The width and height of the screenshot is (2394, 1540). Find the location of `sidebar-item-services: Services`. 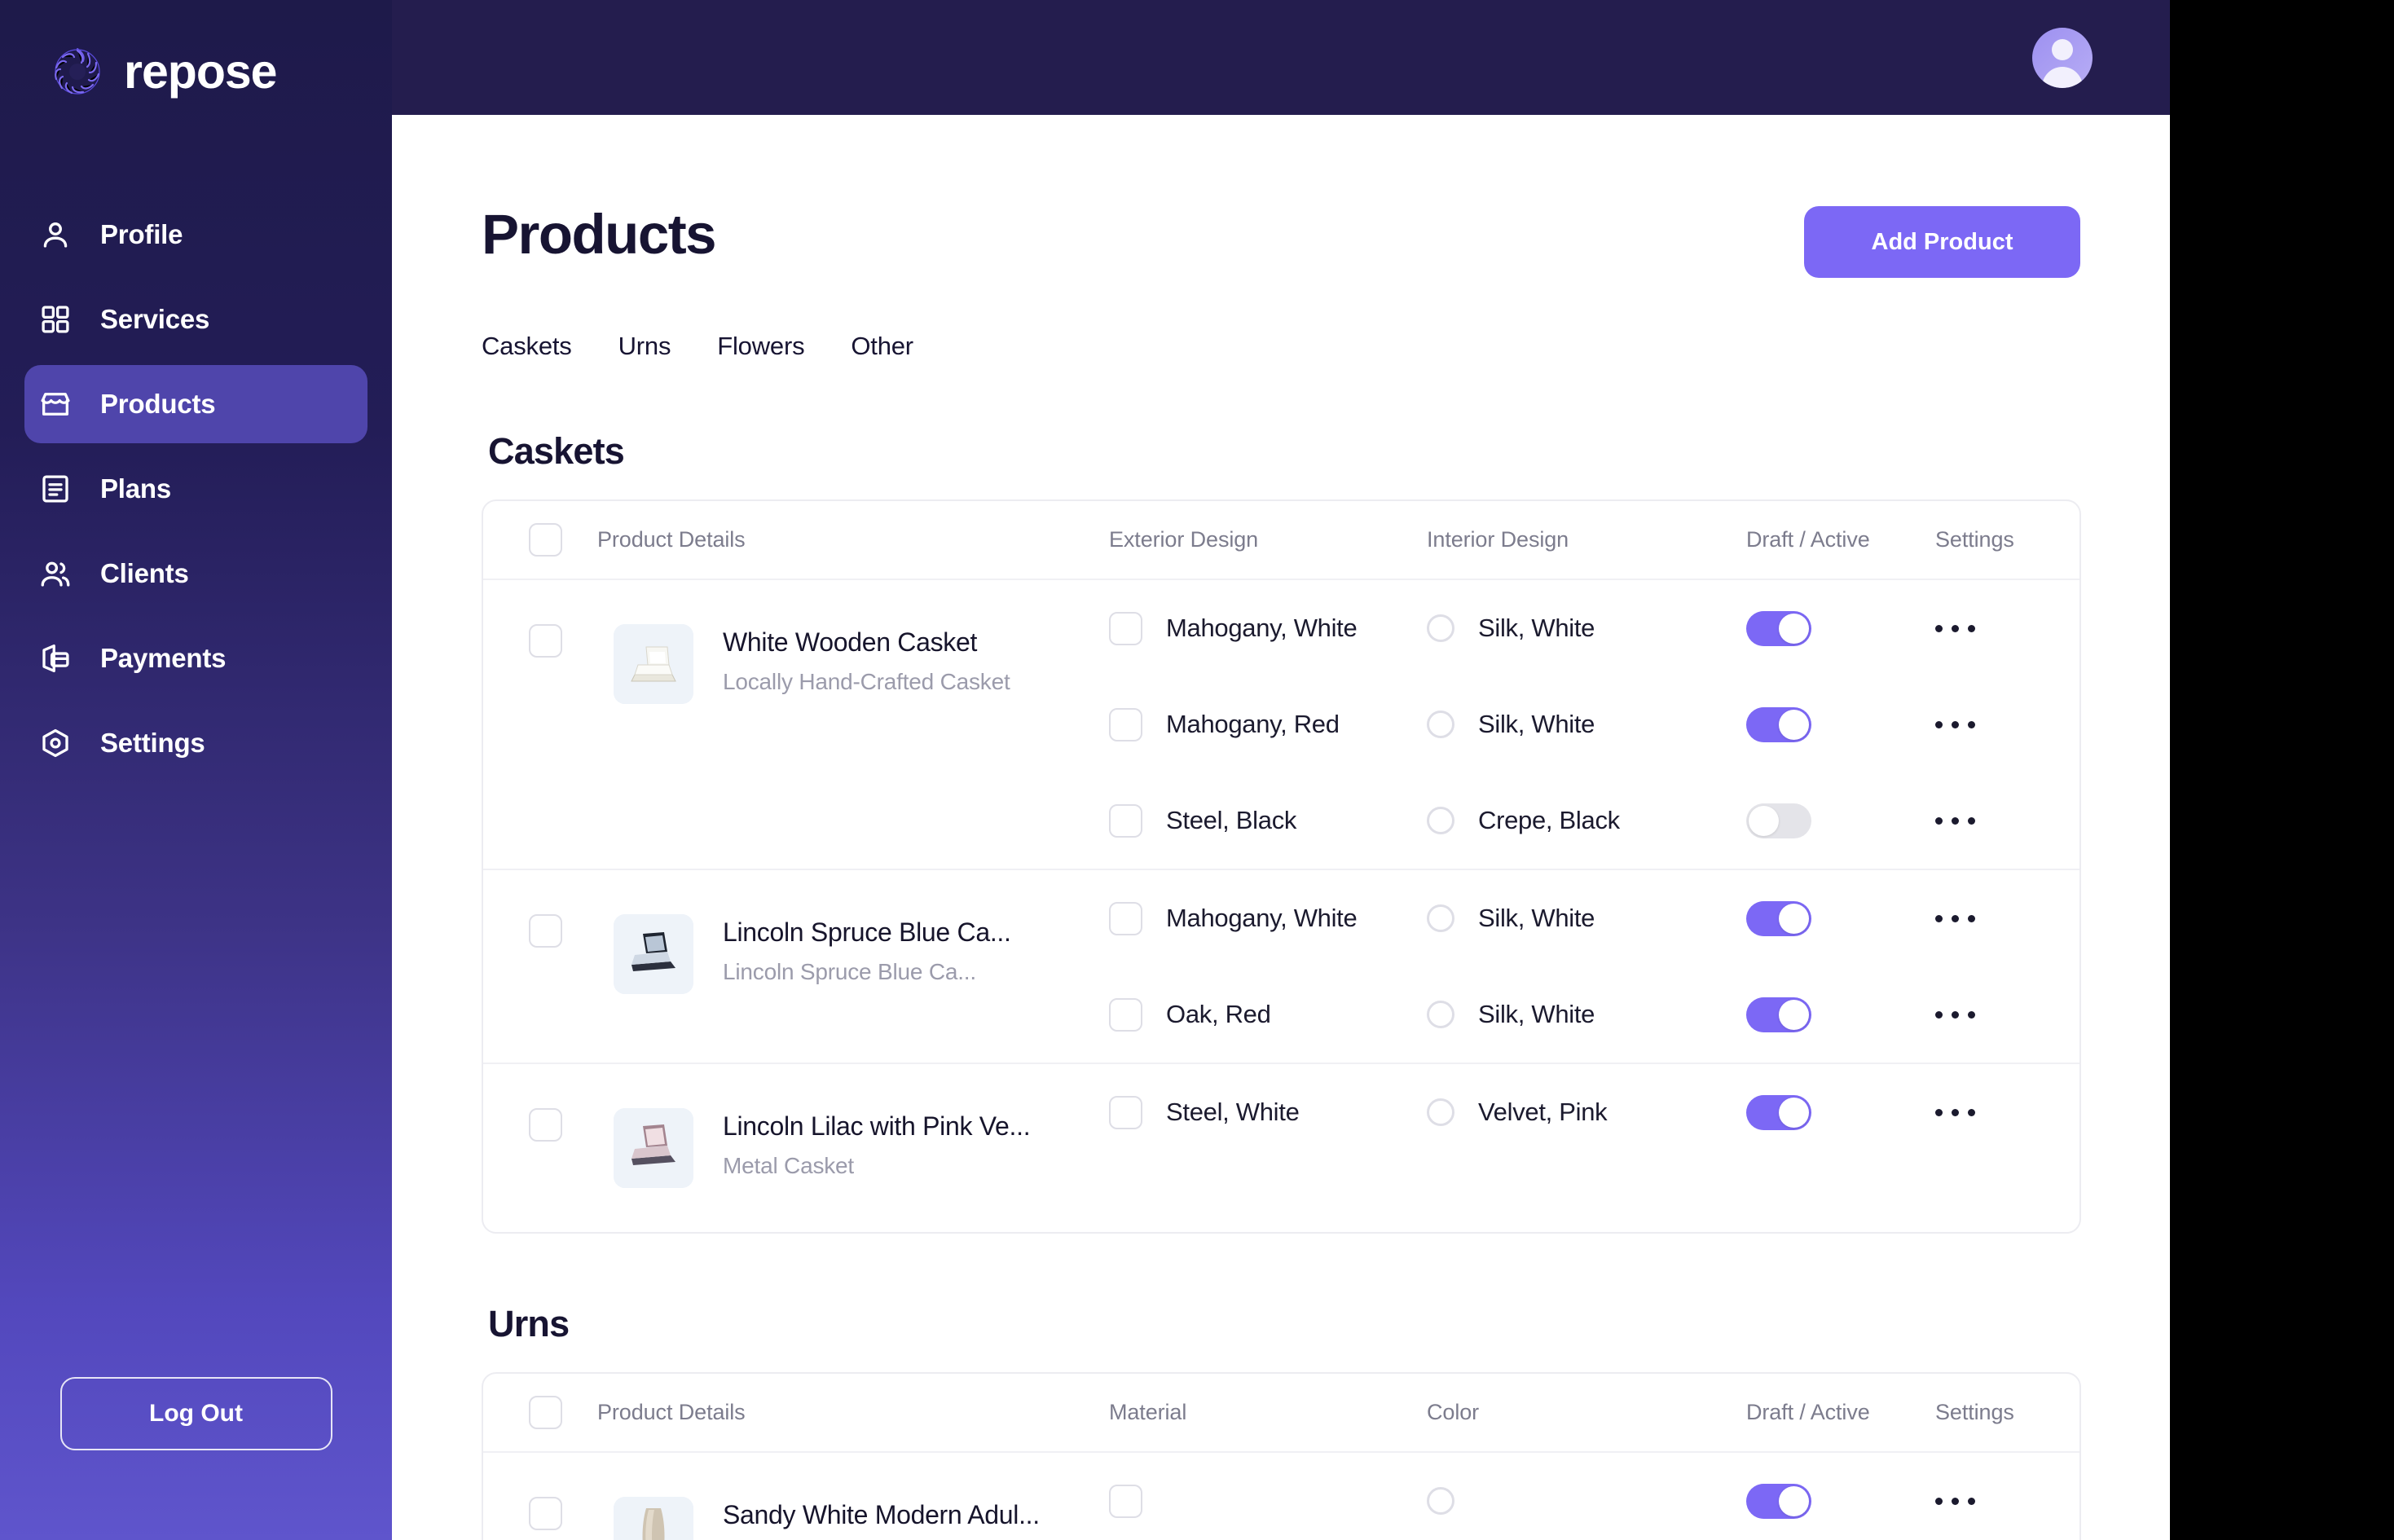

sidebar-item-services: Services is located at coordinates (195, 319).